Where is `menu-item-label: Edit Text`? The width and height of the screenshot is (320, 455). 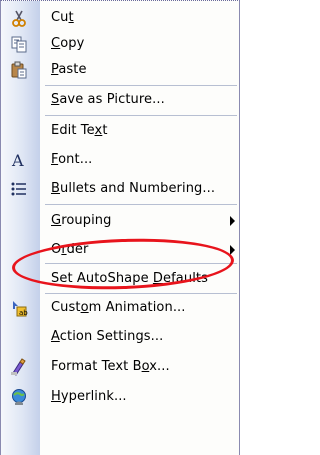 menu-item-label: Edit Text is located at coordinates (79, 130).